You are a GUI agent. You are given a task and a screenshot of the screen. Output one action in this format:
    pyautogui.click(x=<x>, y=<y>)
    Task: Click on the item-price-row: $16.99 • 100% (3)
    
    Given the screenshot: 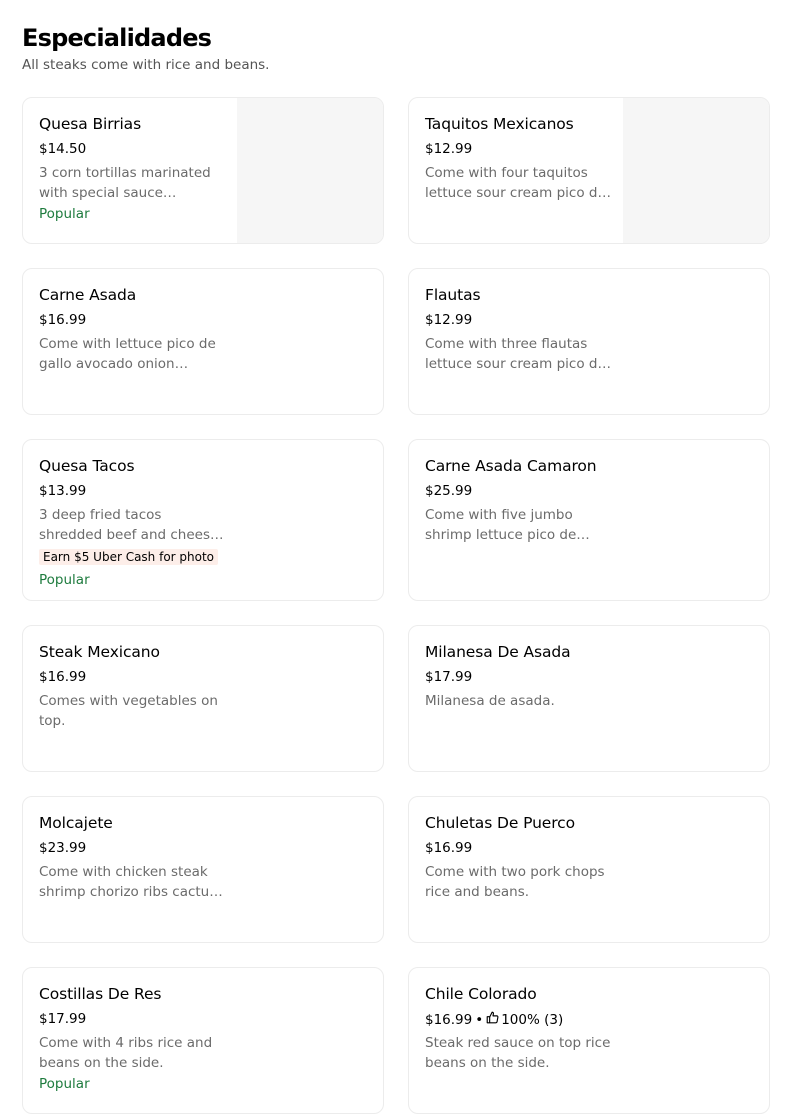 What is the action you would take?
    pyautogui.click(x=494, y=1019)
    